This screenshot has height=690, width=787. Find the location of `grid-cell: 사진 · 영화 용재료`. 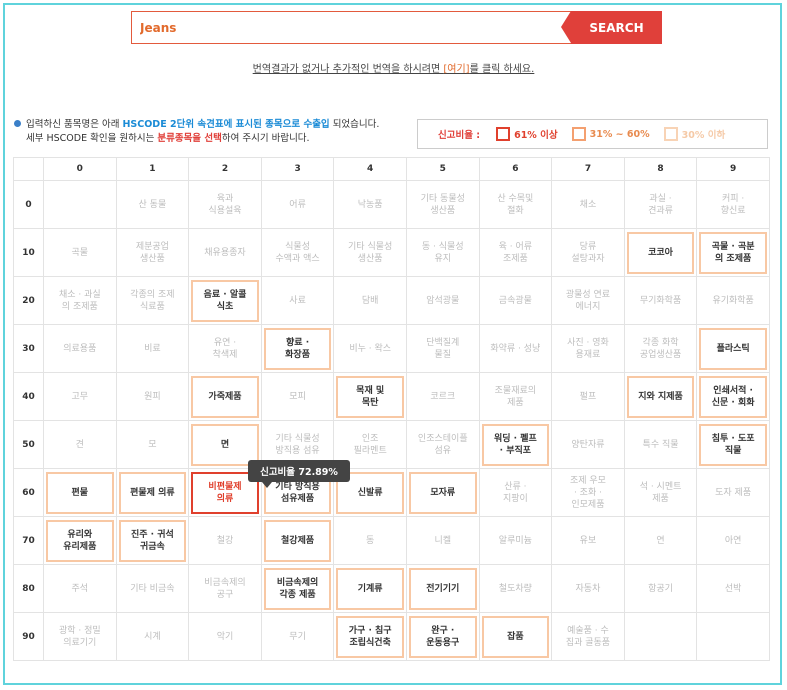

grid-cell: 사진 · 영화 용재료 is located at coordinates (588, 348).